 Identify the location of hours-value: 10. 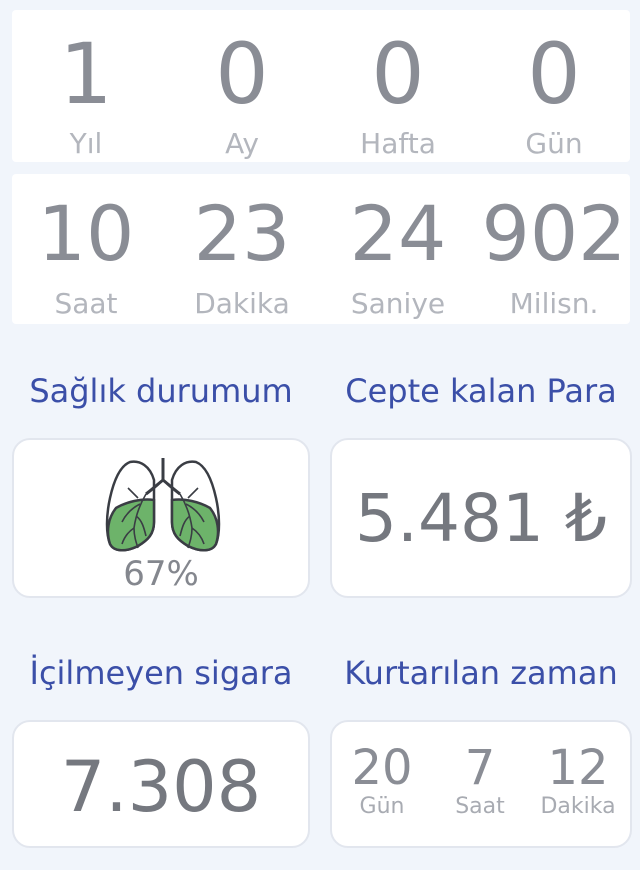
(86, 233).